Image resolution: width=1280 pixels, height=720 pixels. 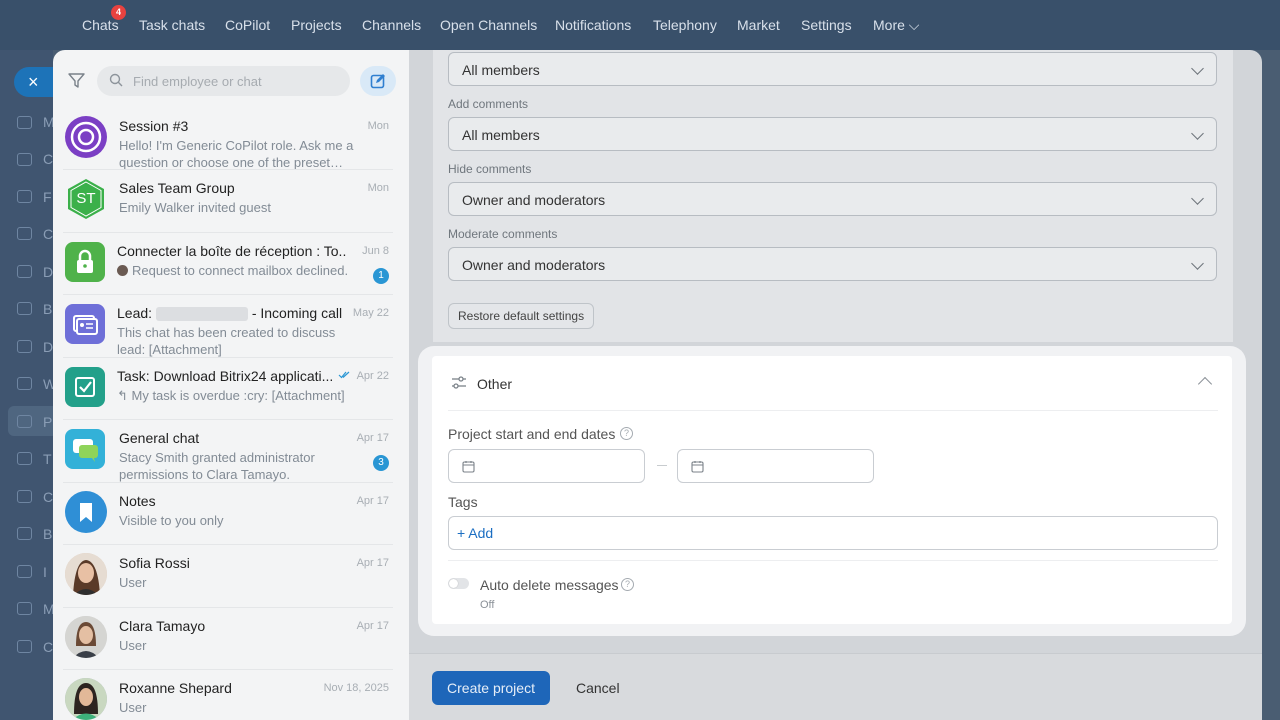 What do you see at coordinates (47, 197) in the screenshot?
I see `rail-label: F` at bounding box center [47, 197].